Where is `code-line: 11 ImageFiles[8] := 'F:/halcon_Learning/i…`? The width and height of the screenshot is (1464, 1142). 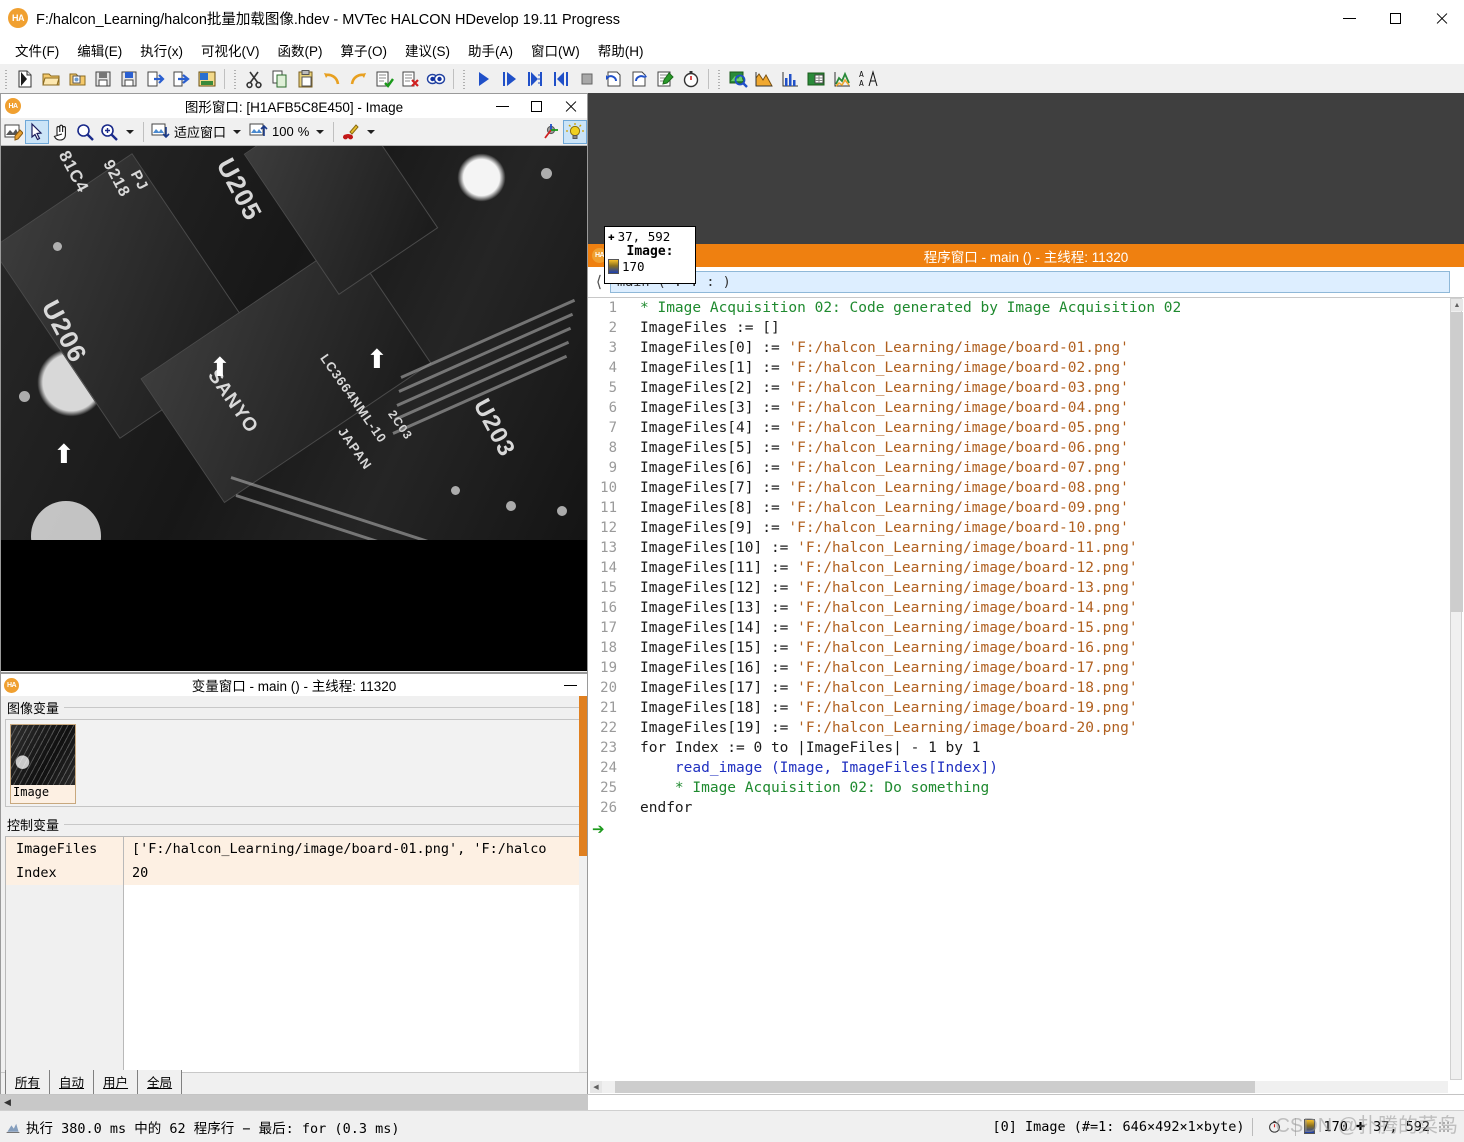
code-line: 11 ImageFiles[8] := 'F:/halcon_Learning/i… is located at coordinates (1019, 508).